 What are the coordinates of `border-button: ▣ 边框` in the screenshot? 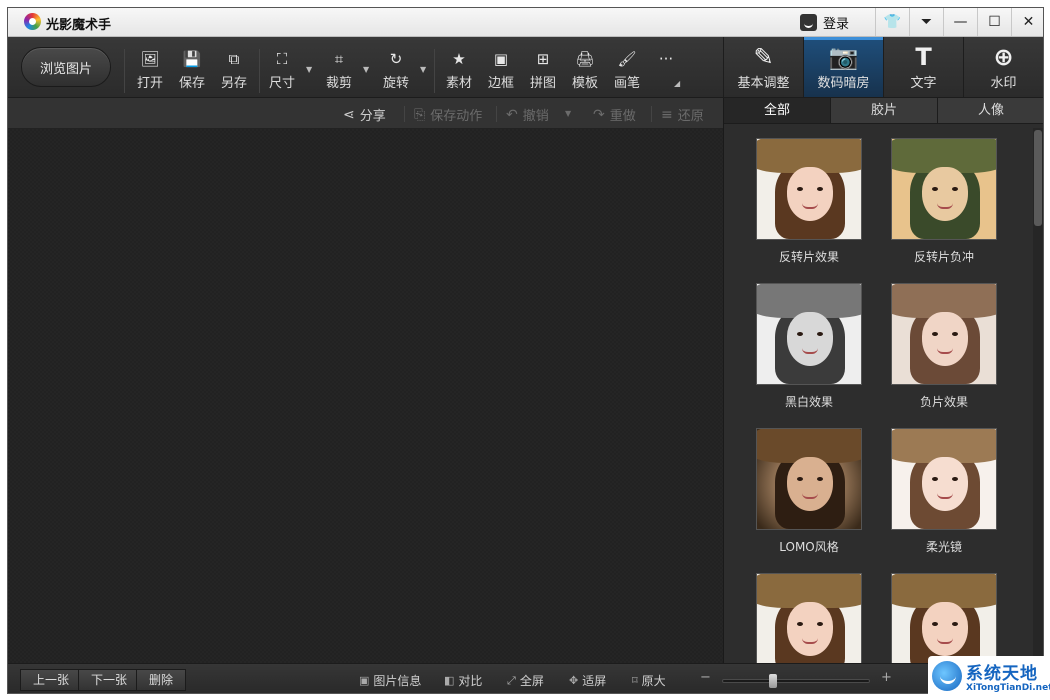 It's located at (501, 70).